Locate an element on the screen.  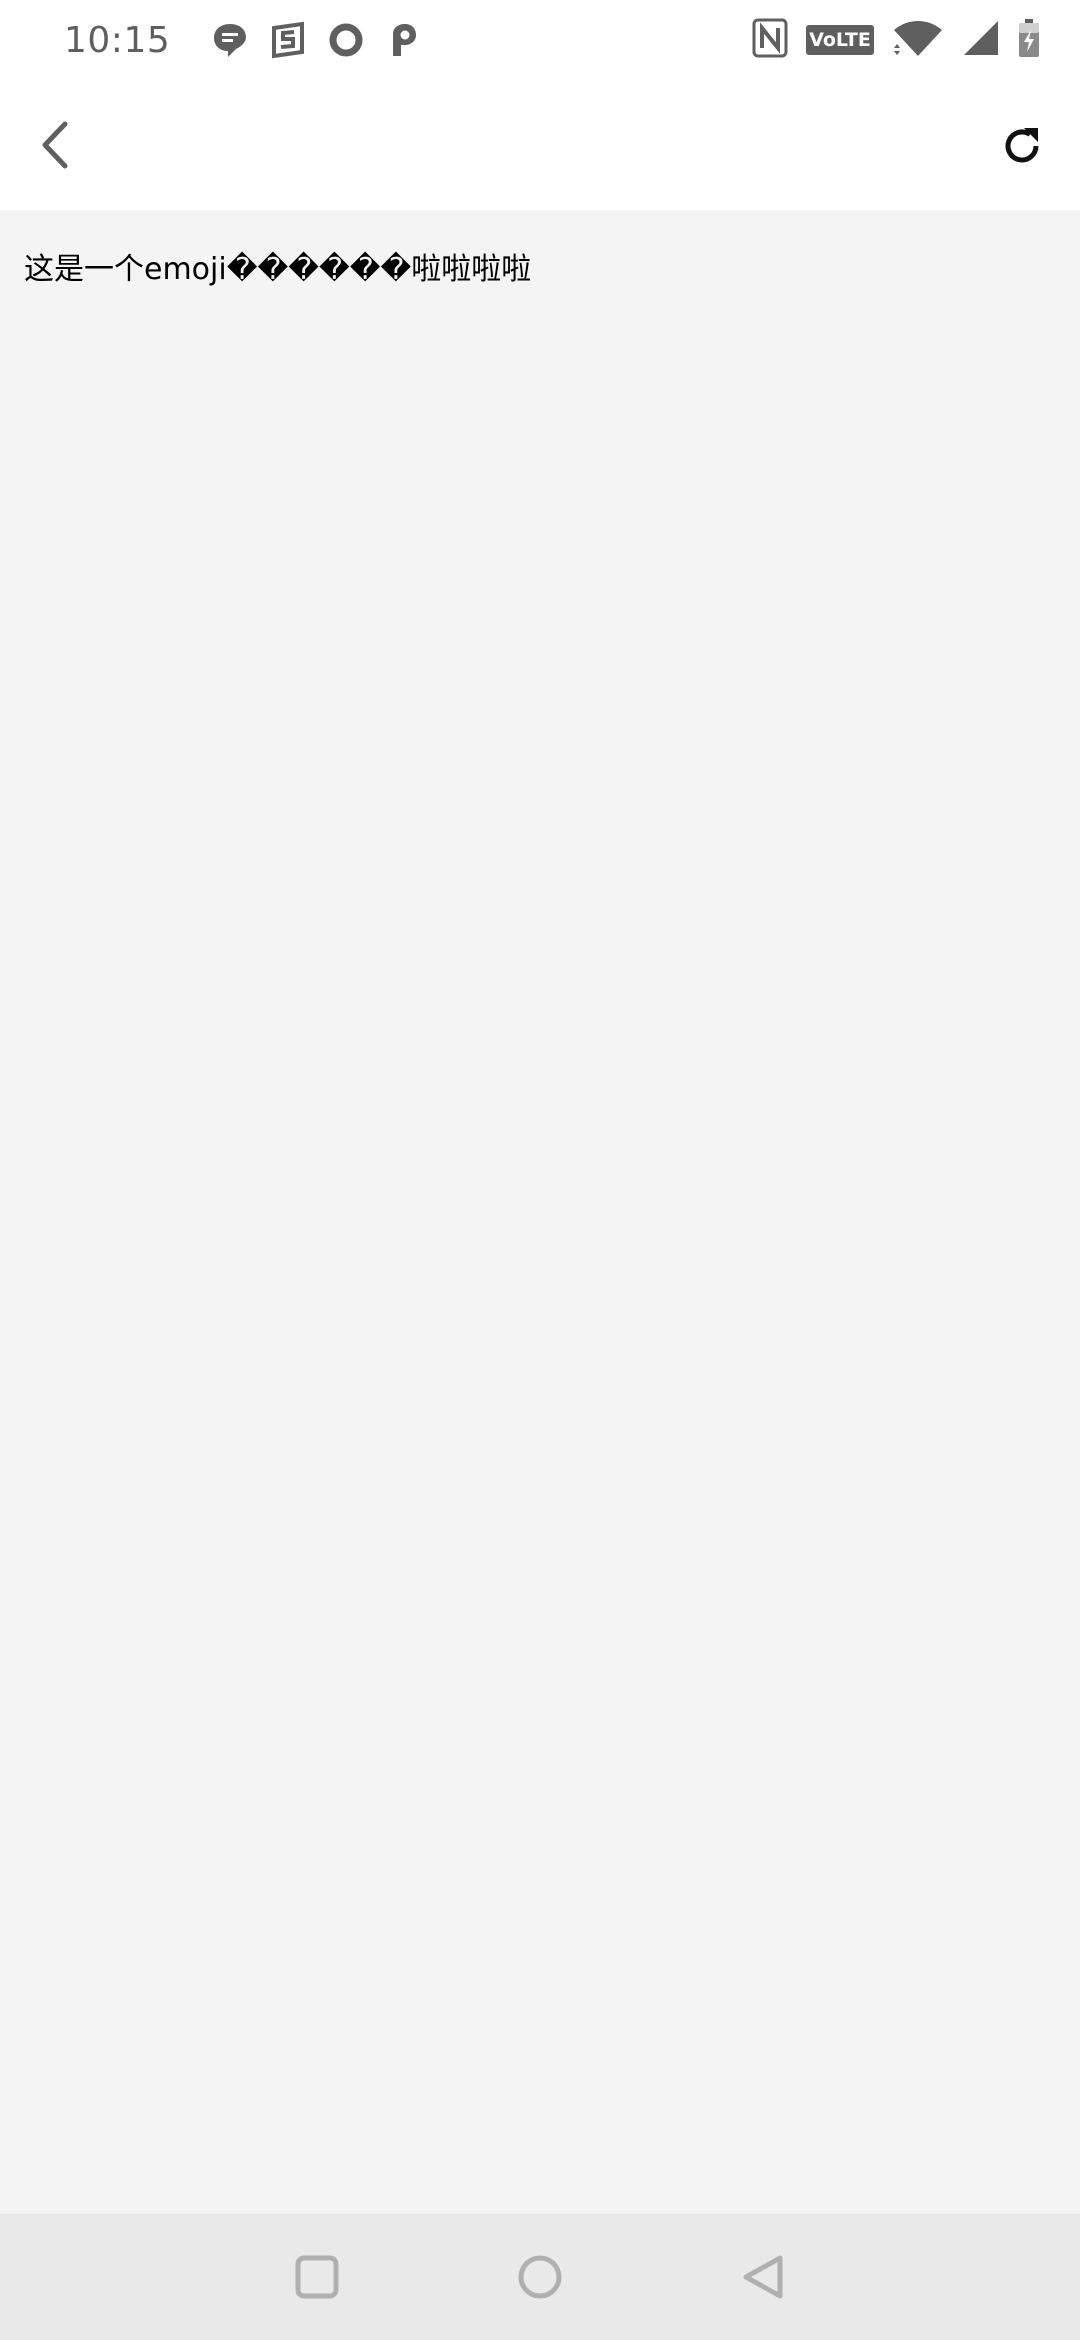
nfc-icon is located at coordinates (770, 40).